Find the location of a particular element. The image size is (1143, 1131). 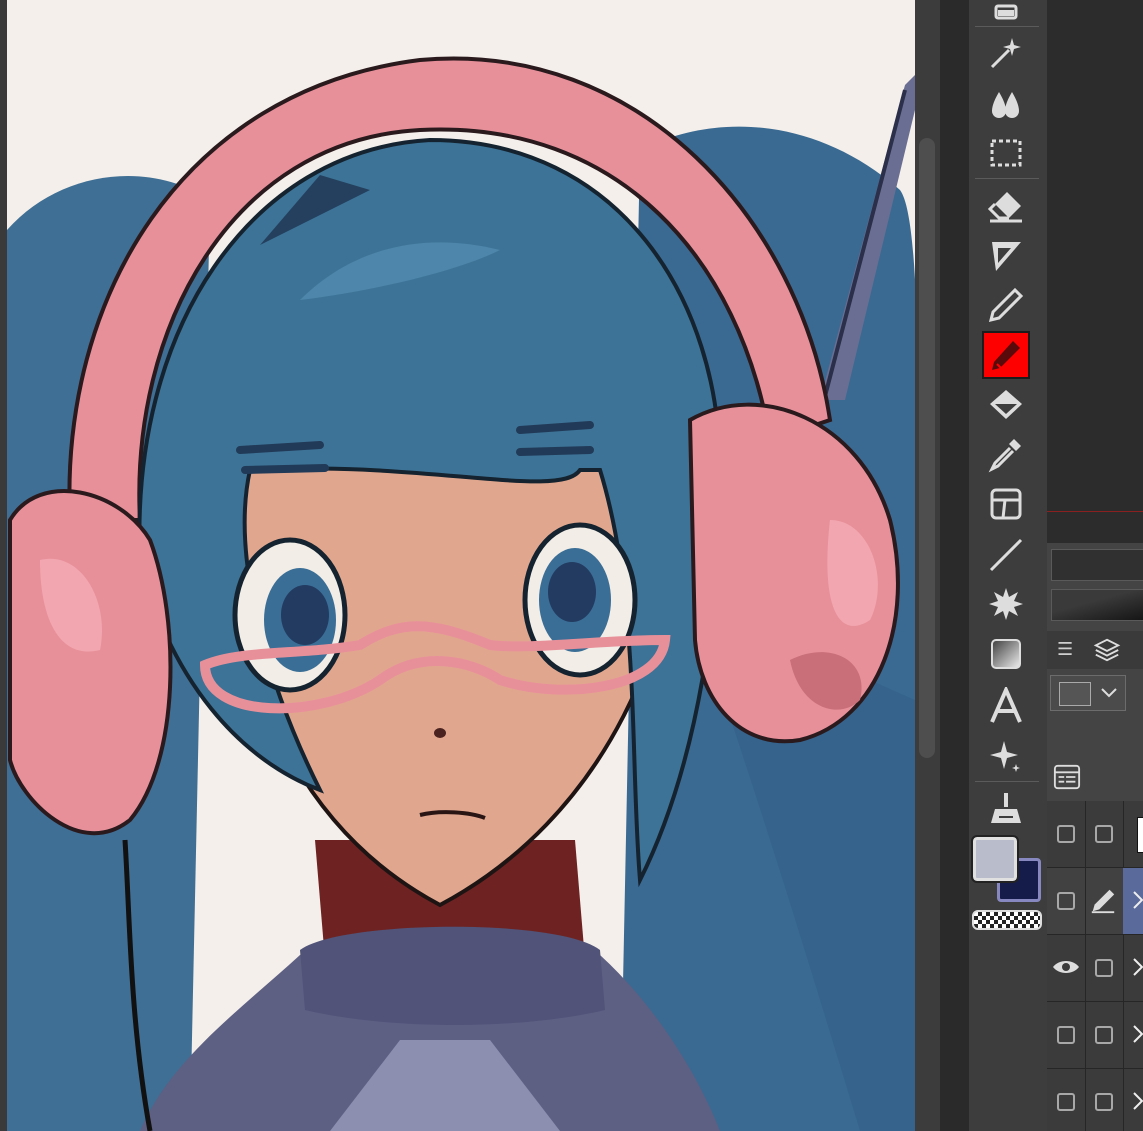

eraser-icon is located at coordinates (1004, 207).